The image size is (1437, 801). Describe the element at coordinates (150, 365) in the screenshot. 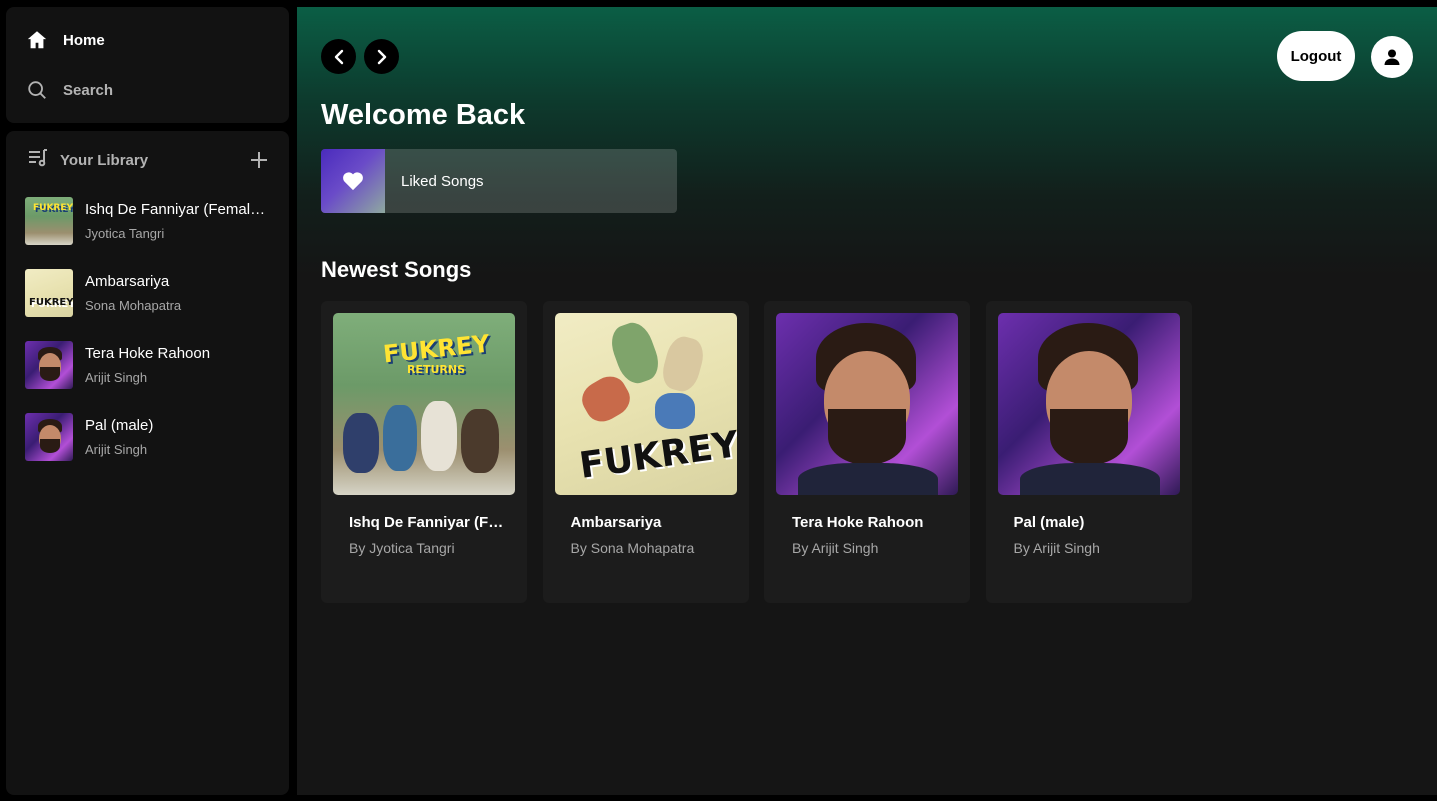

I see `library-item: Tera Hoke Rahoon Arijit Singh` at that location.